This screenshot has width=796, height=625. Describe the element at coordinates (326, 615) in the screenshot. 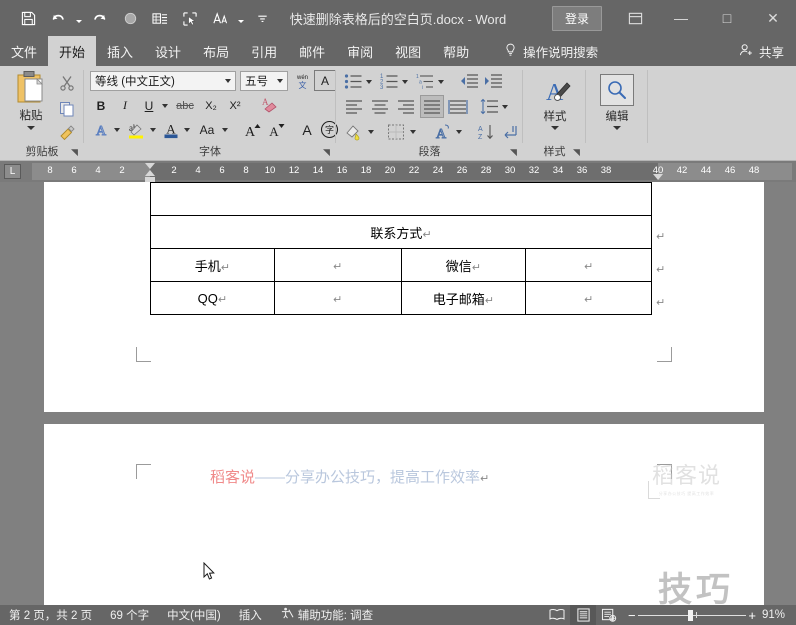

I see `accessibility-status: 辅助功能: 调查` at that location.